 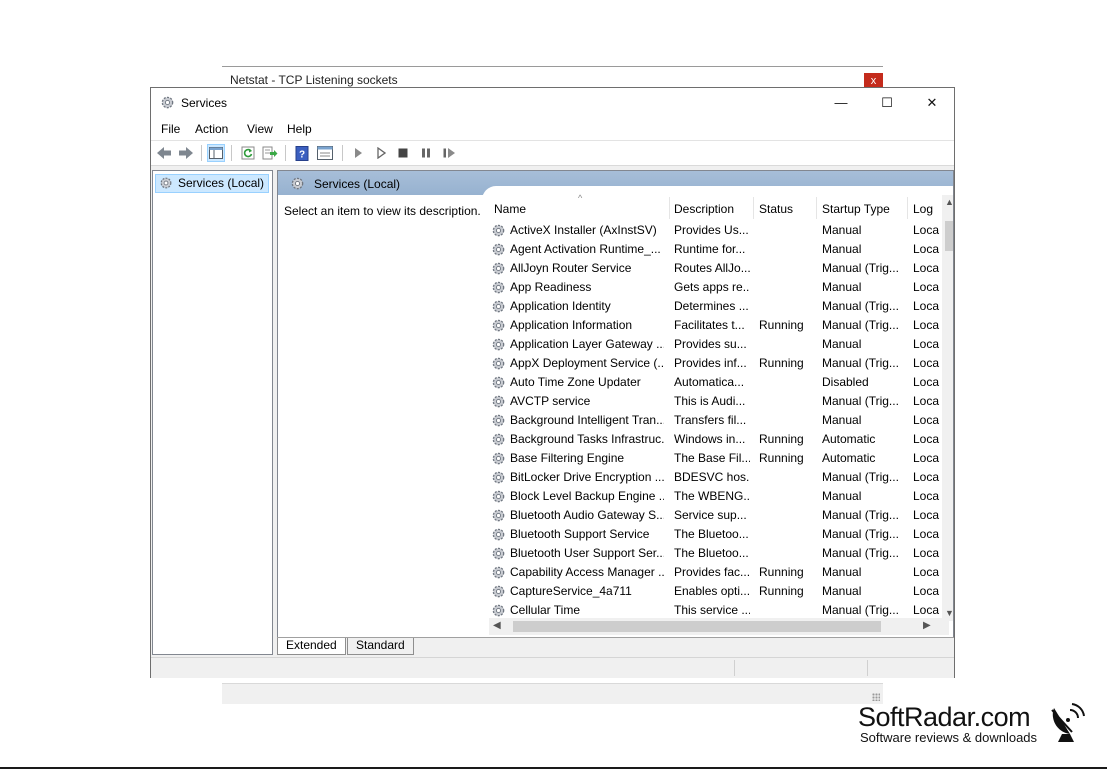 I want to click on help-icon: ?, so click(x=302, y=153).